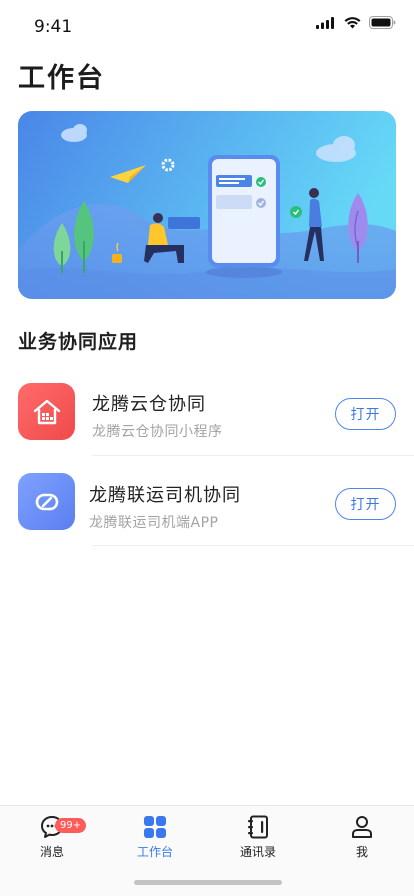 The width and height of the screenshot is (414, 896). I want to click on tab-me: 我, so click(362, 837).